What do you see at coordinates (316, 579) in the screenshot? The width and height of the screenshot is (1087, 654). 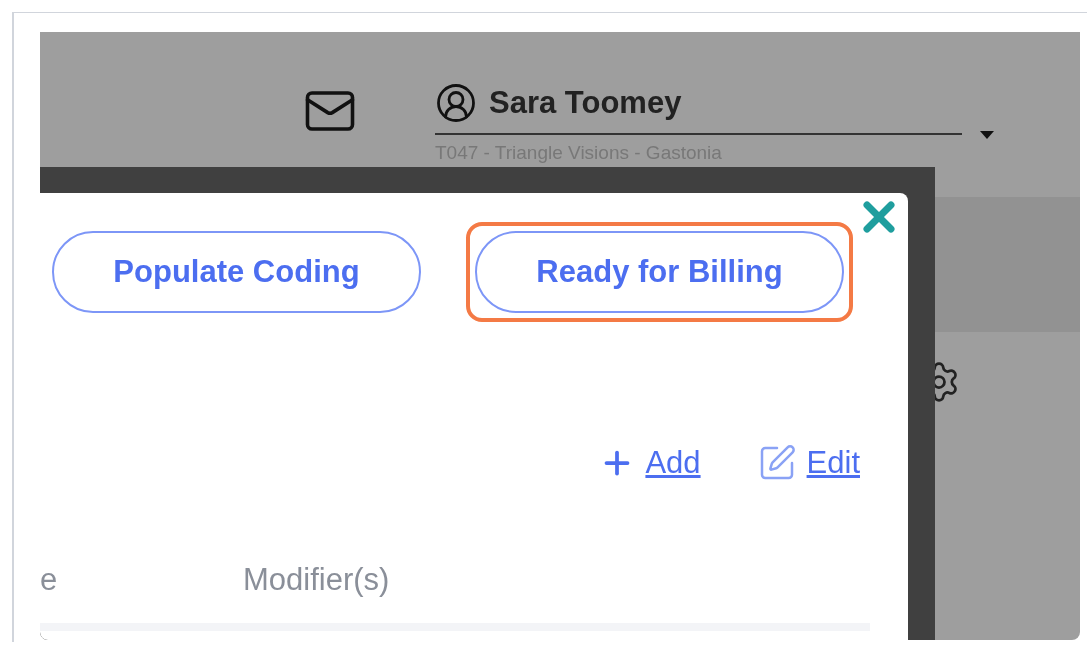 I see `column-header: Modifier(s)` at bounding box center [316, 579].